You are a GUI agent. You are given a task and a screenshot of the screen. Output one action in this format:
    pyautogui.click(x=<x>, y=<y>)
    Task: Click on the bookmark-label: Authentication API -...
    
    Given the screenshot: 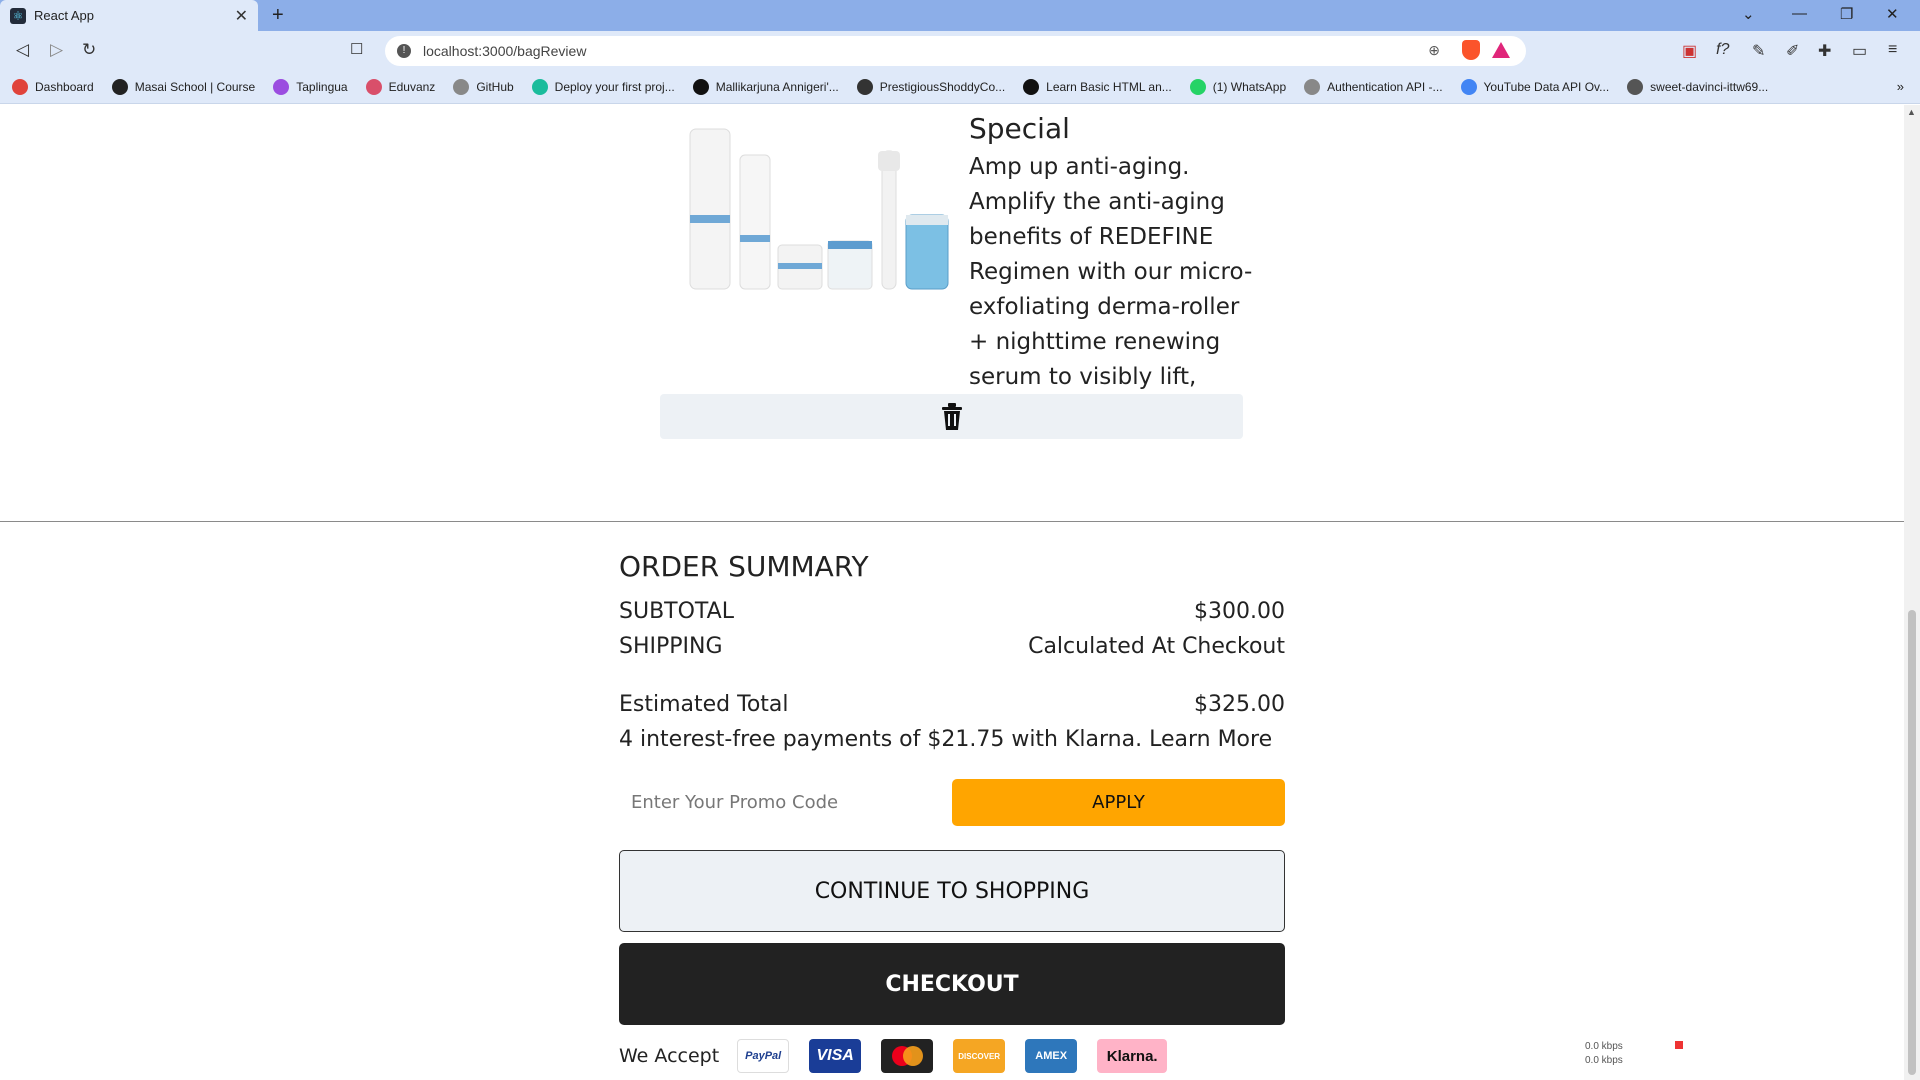 What is the action you would take?
    pyautogui.click(x=1385, y=87)
    